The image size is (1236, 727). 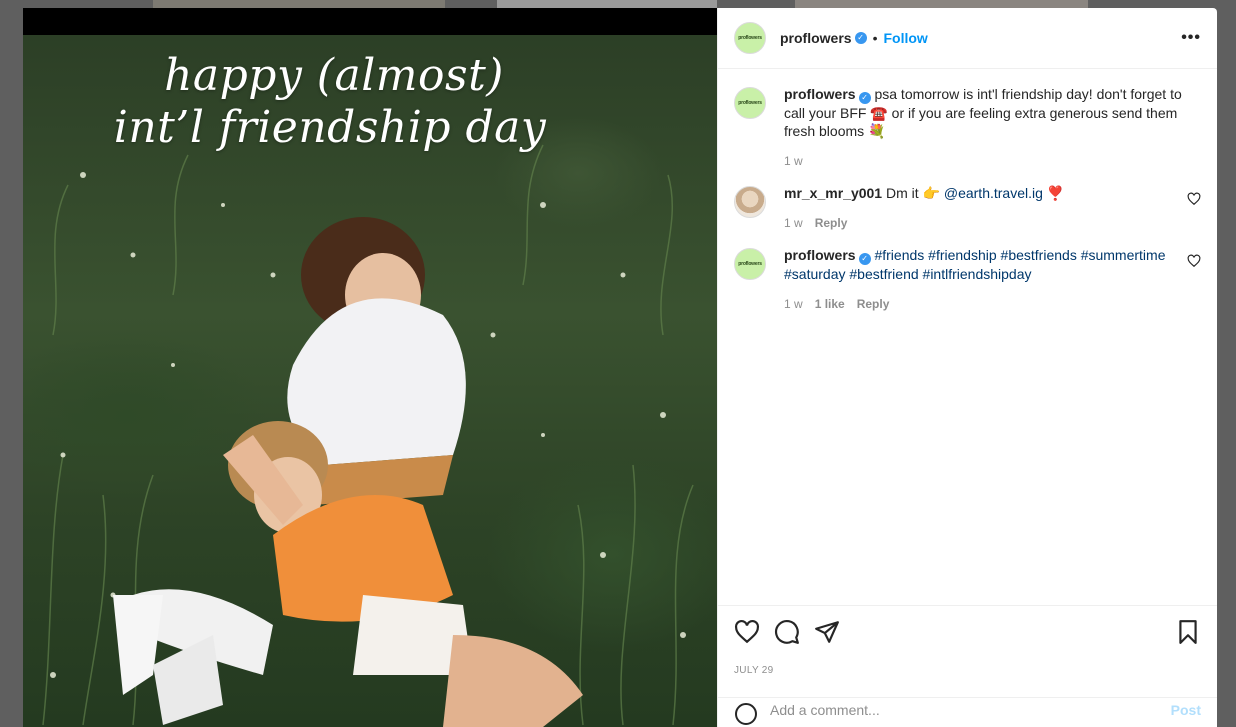 I want to click on comment-text: mr_x_mr_y001 Dm it 👉 @earth.travel.ig ❣️, so click(x=984, y=193).